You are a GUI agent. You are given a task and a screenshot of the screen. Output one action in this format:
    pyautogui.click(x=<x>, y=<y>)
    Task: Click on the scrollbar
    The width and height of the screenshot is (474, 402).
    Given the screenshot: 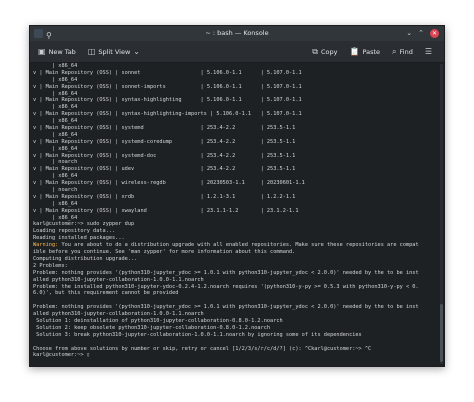 What is the action you would take?
    pyautogui.click(x=441, y=214)
    